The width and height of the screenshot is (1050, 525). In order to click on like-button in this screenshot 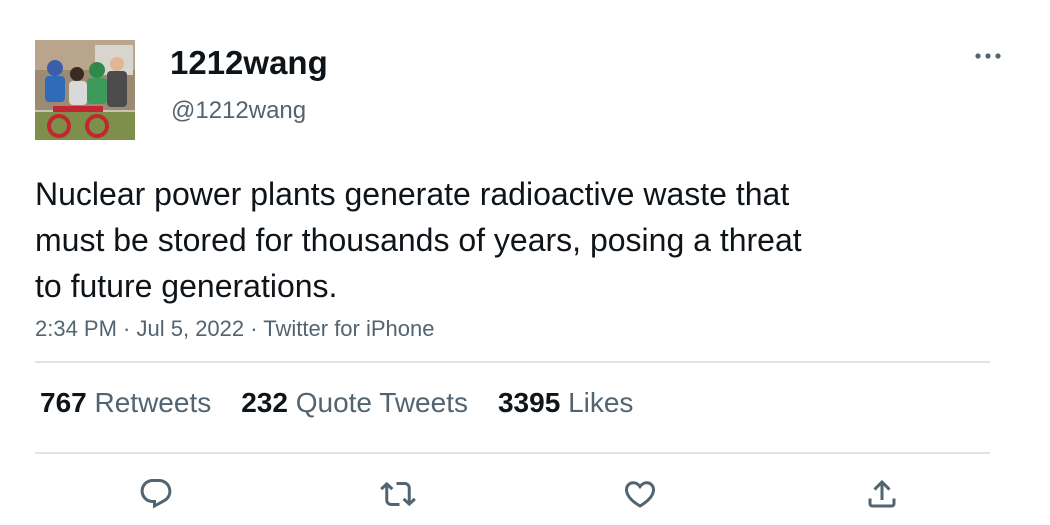, I will do `click(640, 494)`.